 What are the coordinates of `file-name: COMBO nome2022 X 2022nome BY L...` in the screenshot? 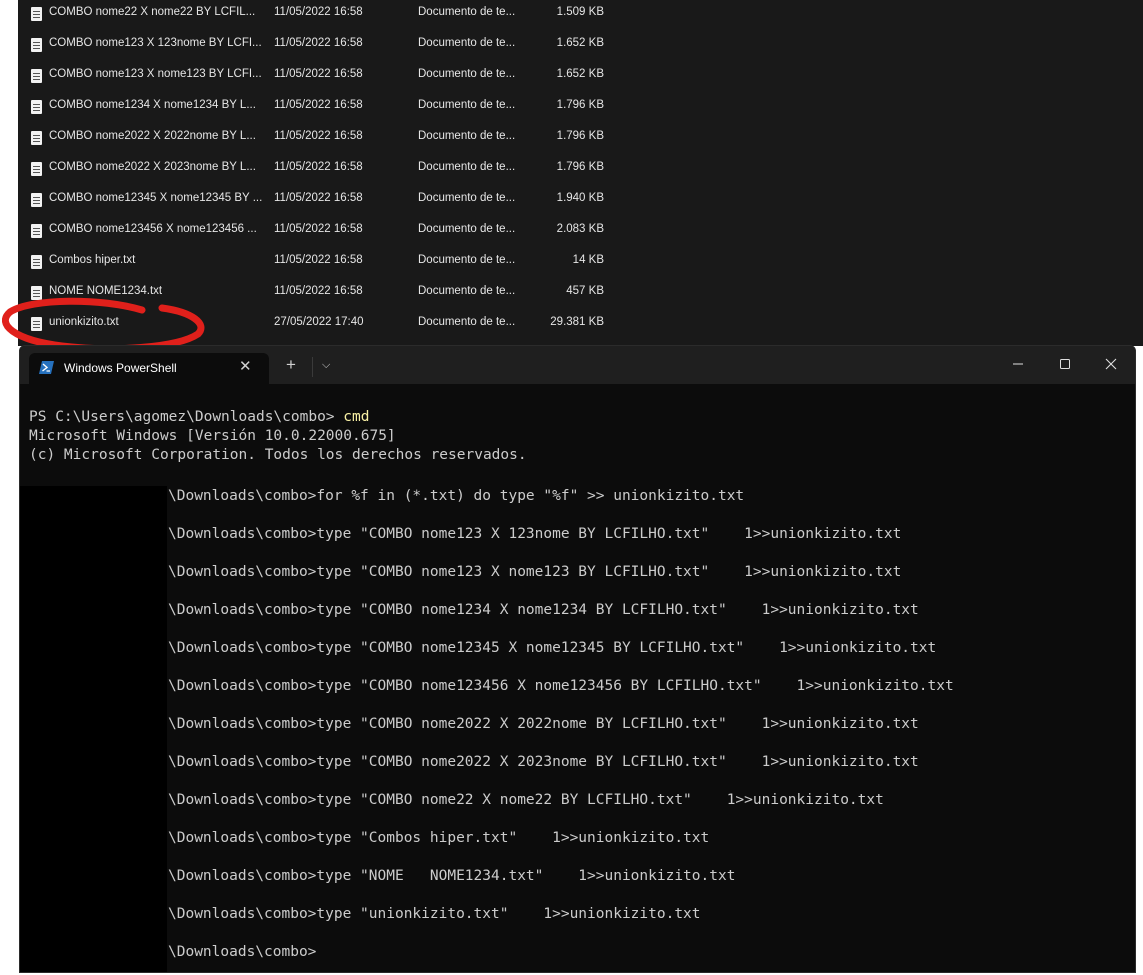 It's located at (152, 136).